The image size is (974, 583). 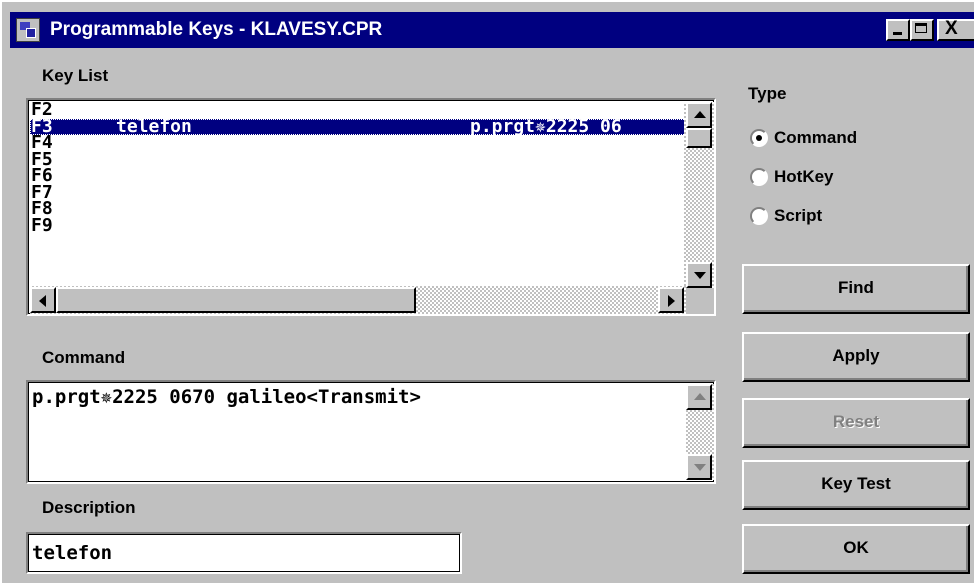 What do you see at coordinates (371, 432) in the screenshot?
I see `command-field: p.prgt✵2225 0670 galileo<Transmit>` at bounding box center [371, 432].